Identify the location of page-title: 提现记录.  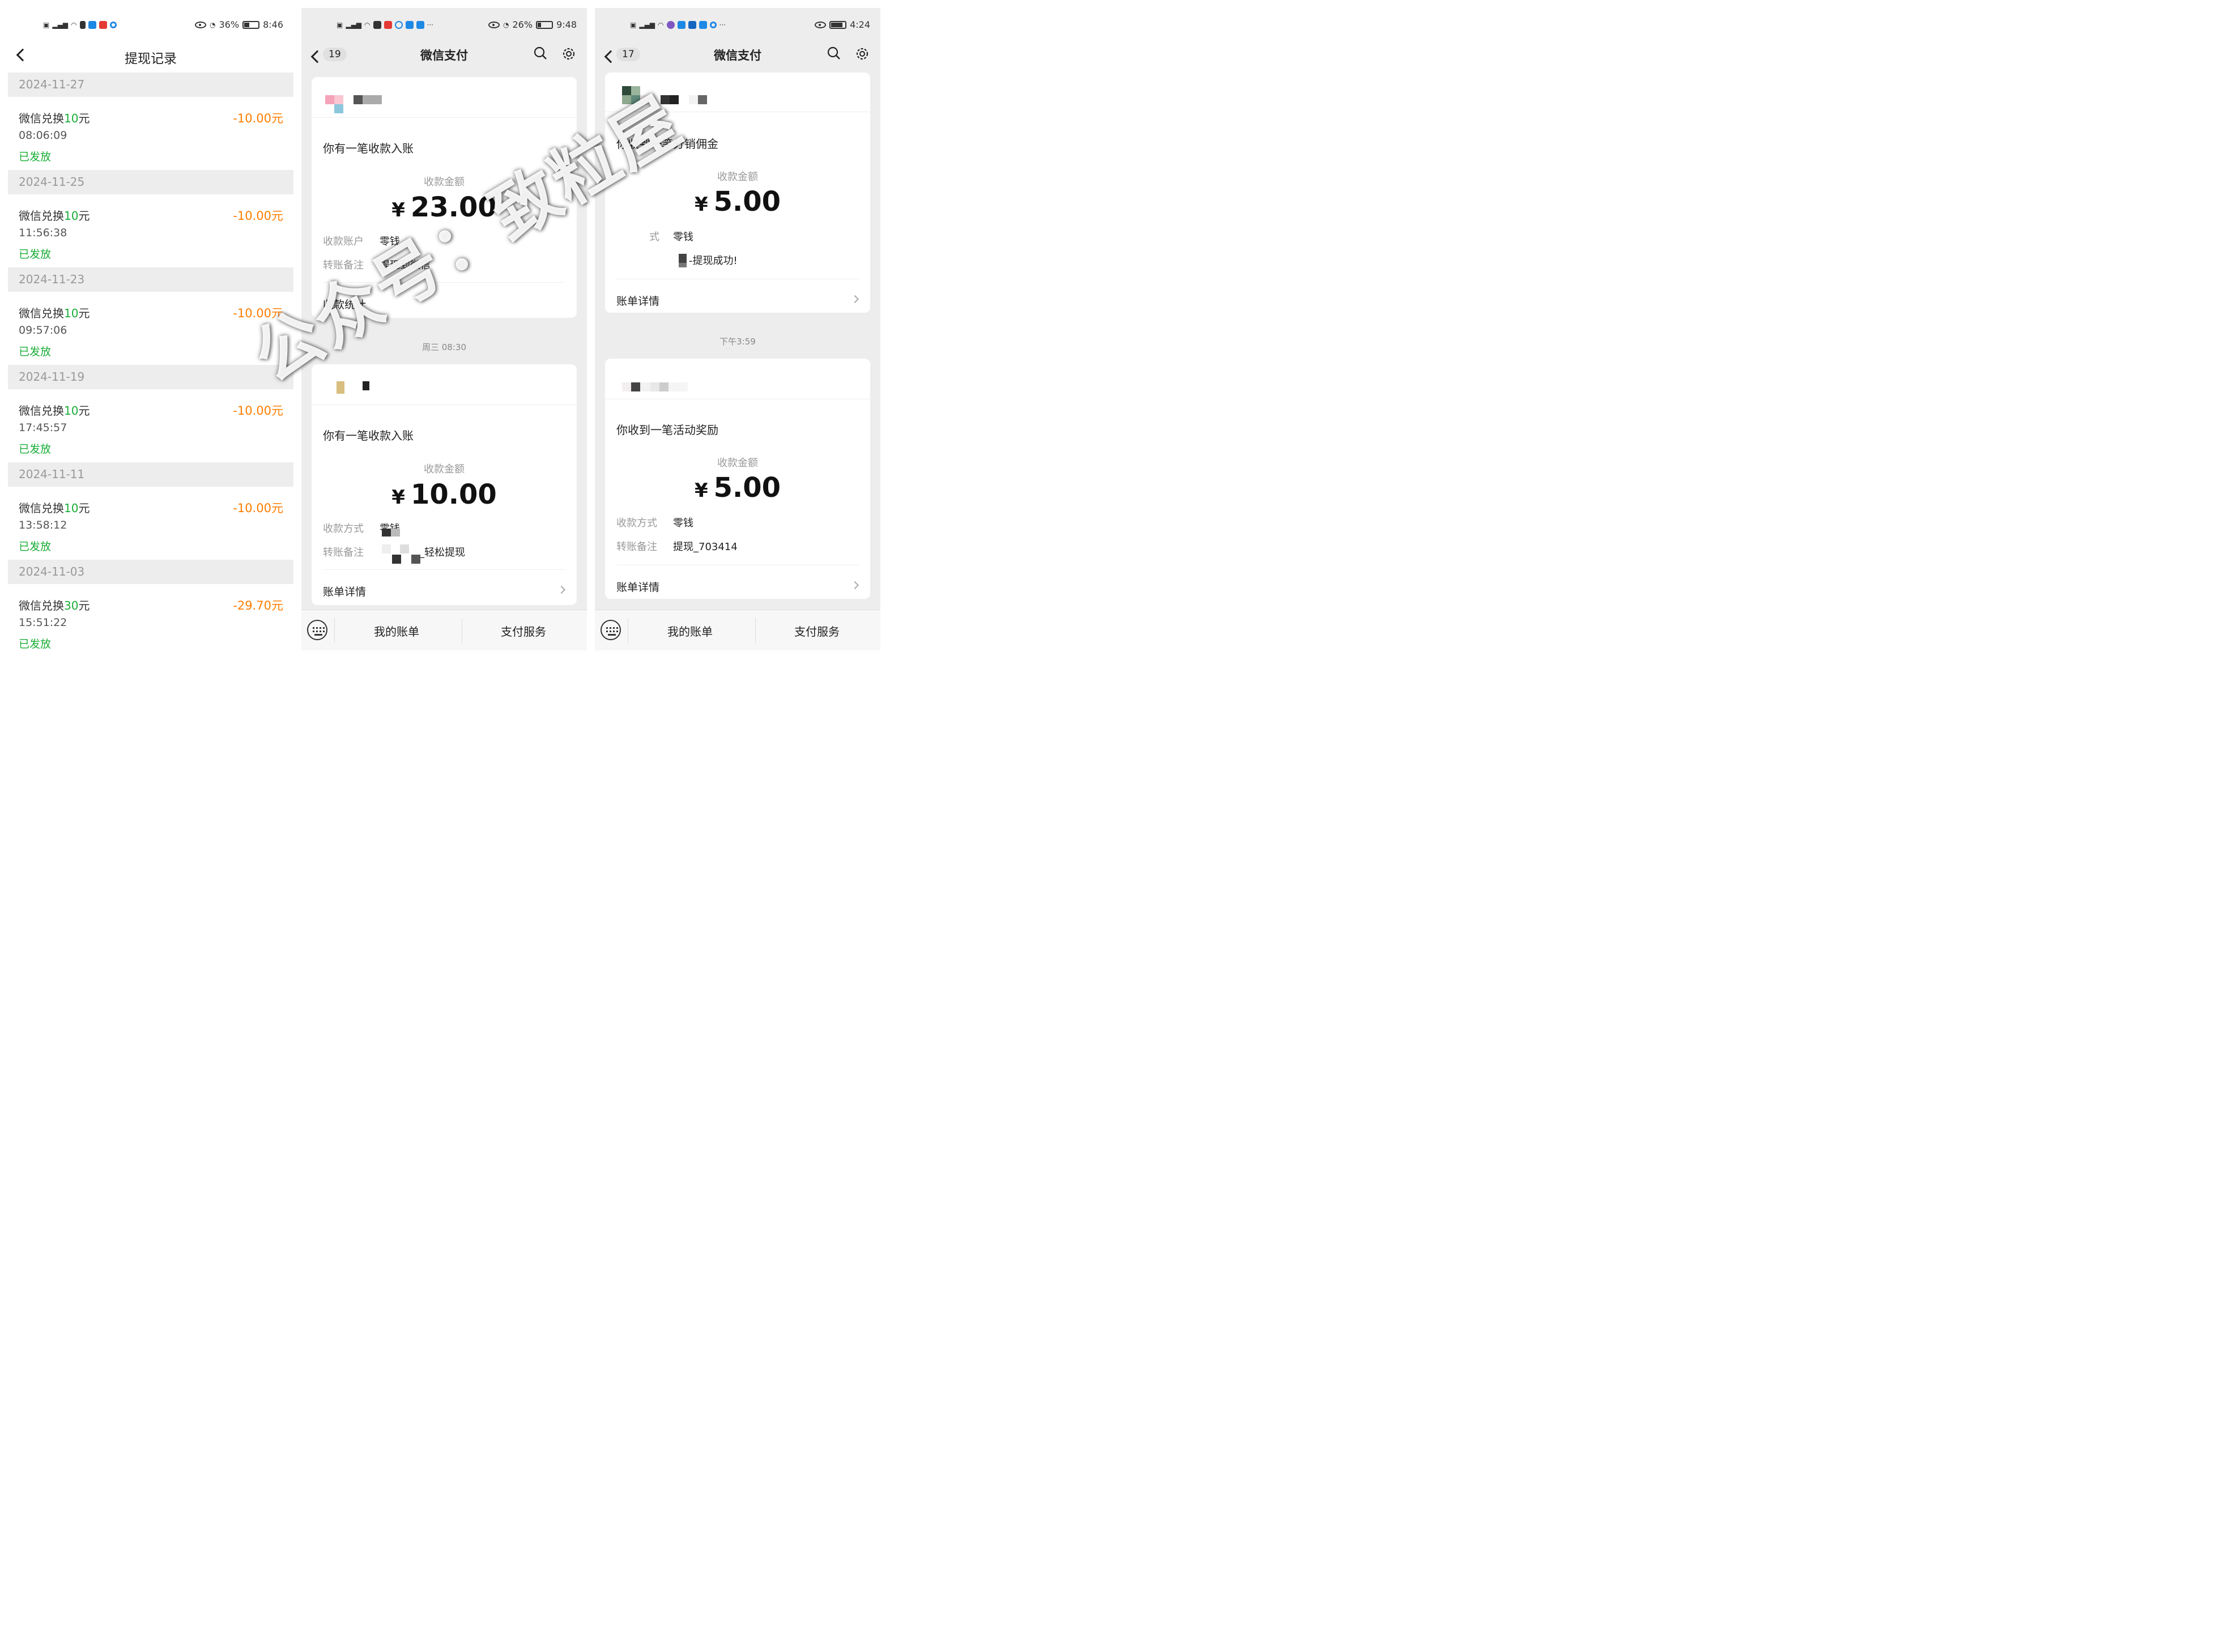
(151, 59).